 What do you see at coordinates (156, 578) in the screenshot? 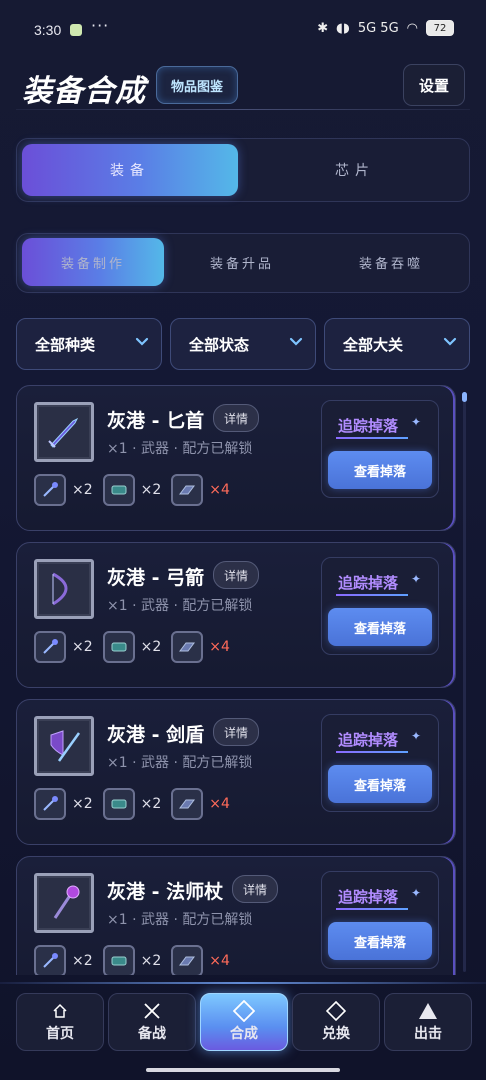
I see `item-name: 灰港 - 弓箭` at bounding box center [156, 578].